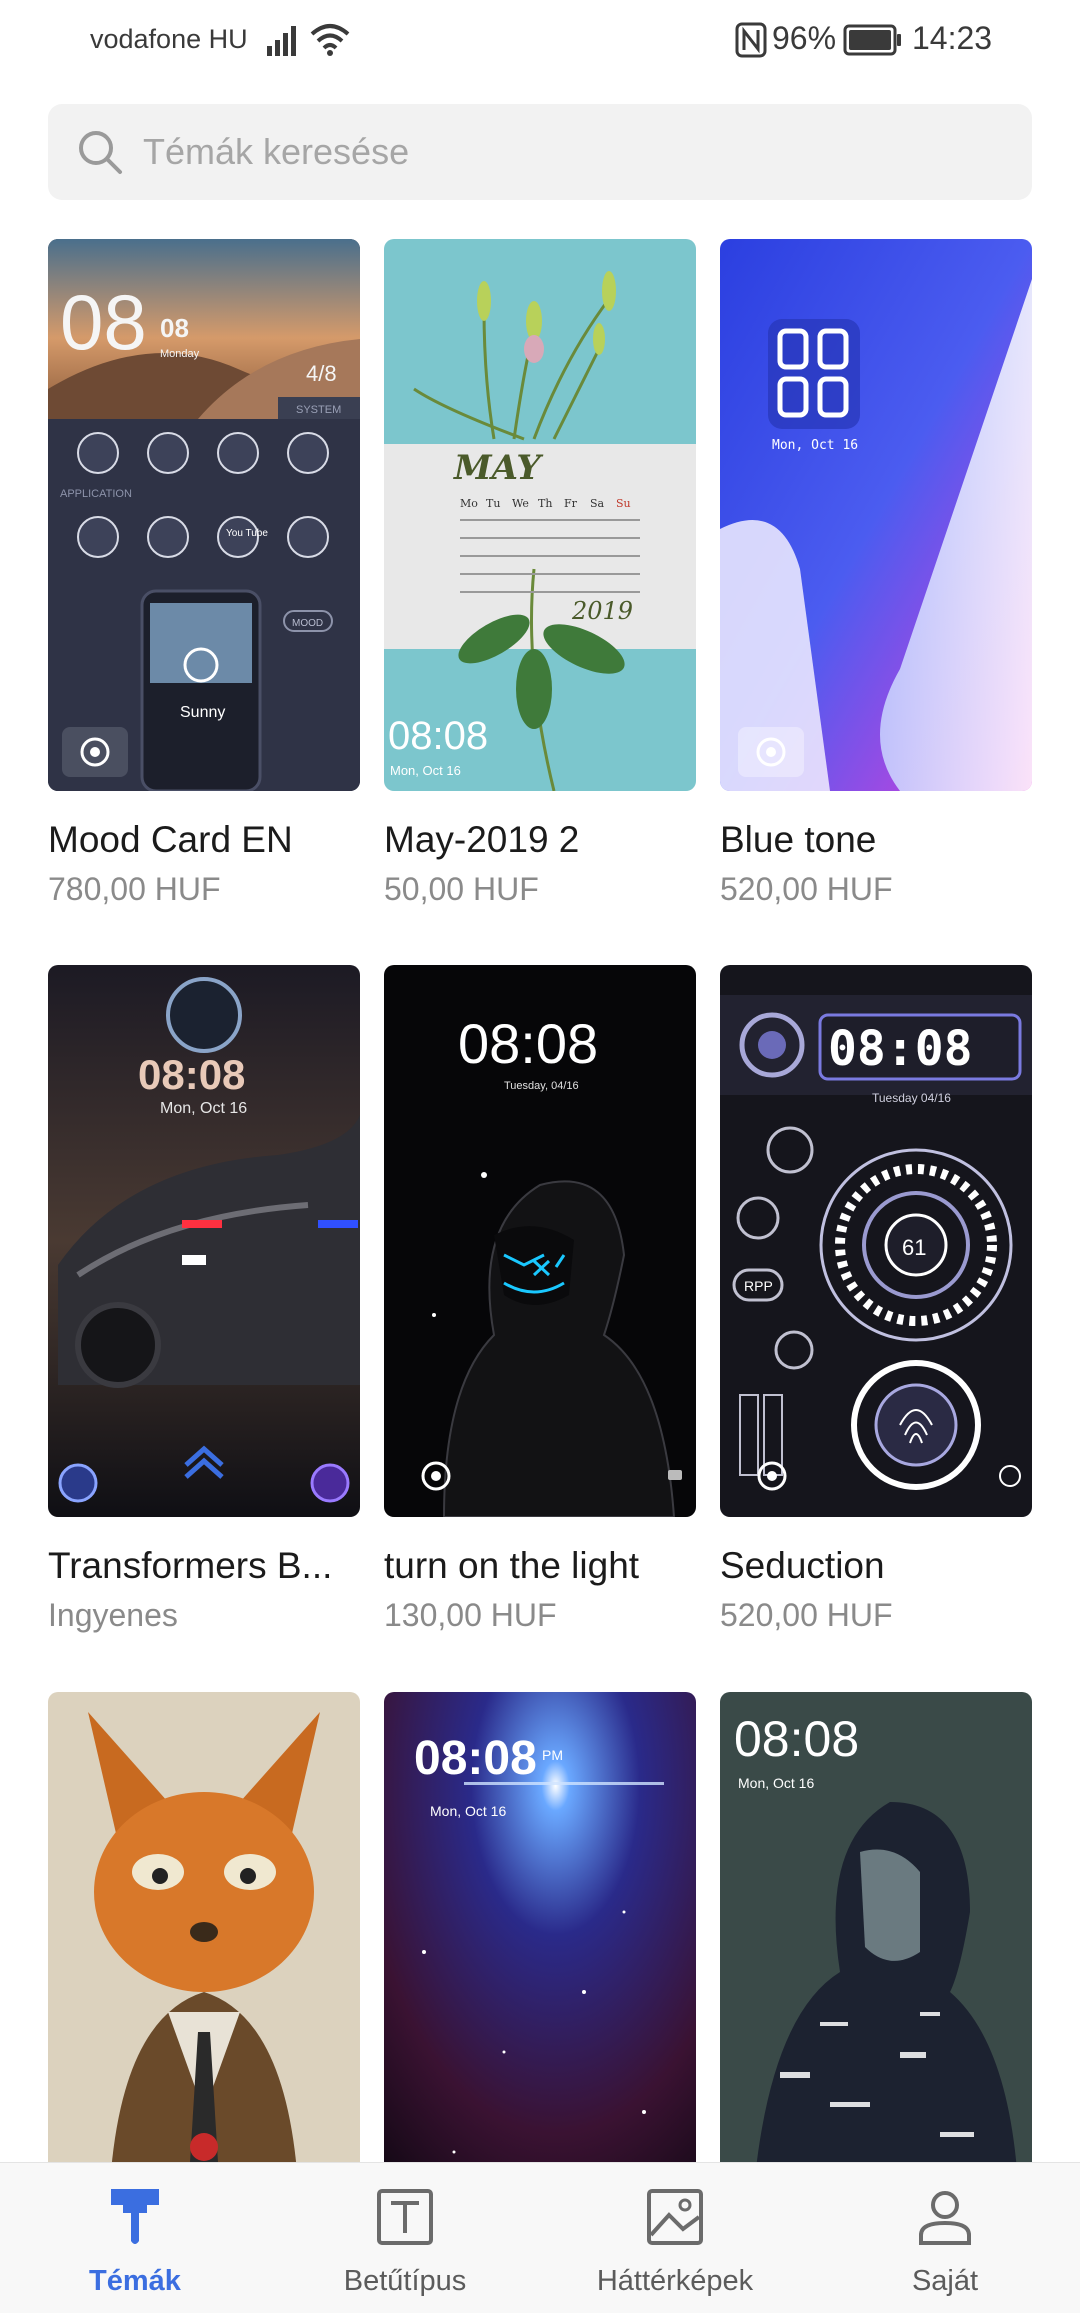 The width and height of the screenshot is (1080, 2313). What do you see at coordinates (758, 1286) in the screenshot?
I see `seduction-rpp-label: RPP` at bounding box center [758, 1286].